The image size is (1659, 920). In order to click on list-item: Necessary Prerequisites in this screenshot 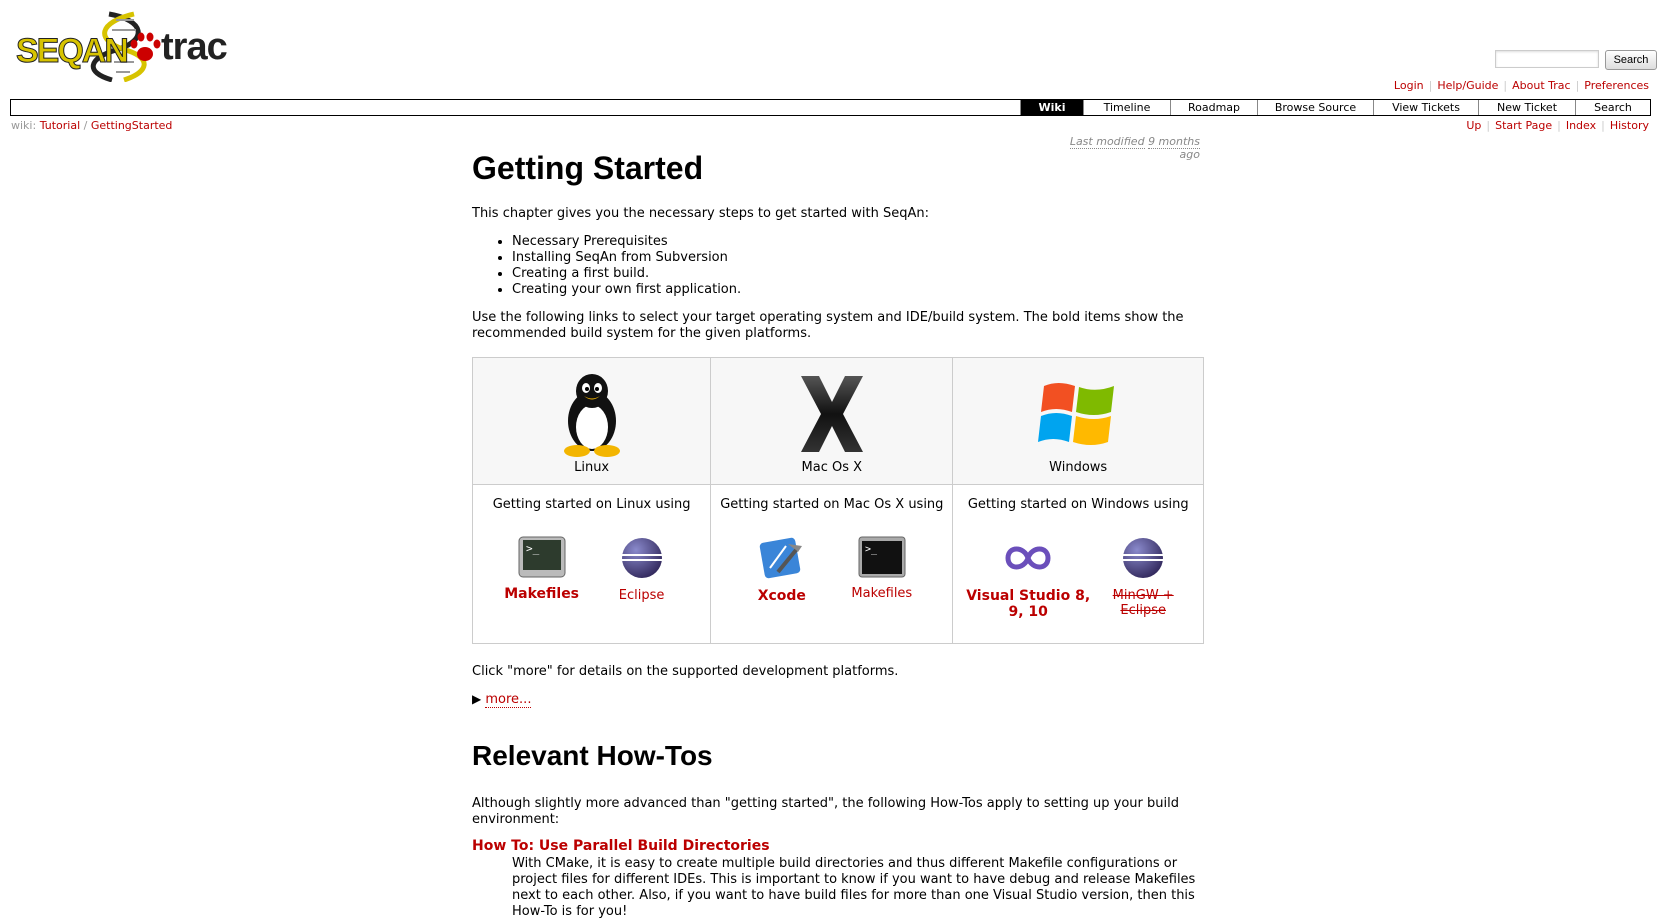, I will do `click(626, 242)`.